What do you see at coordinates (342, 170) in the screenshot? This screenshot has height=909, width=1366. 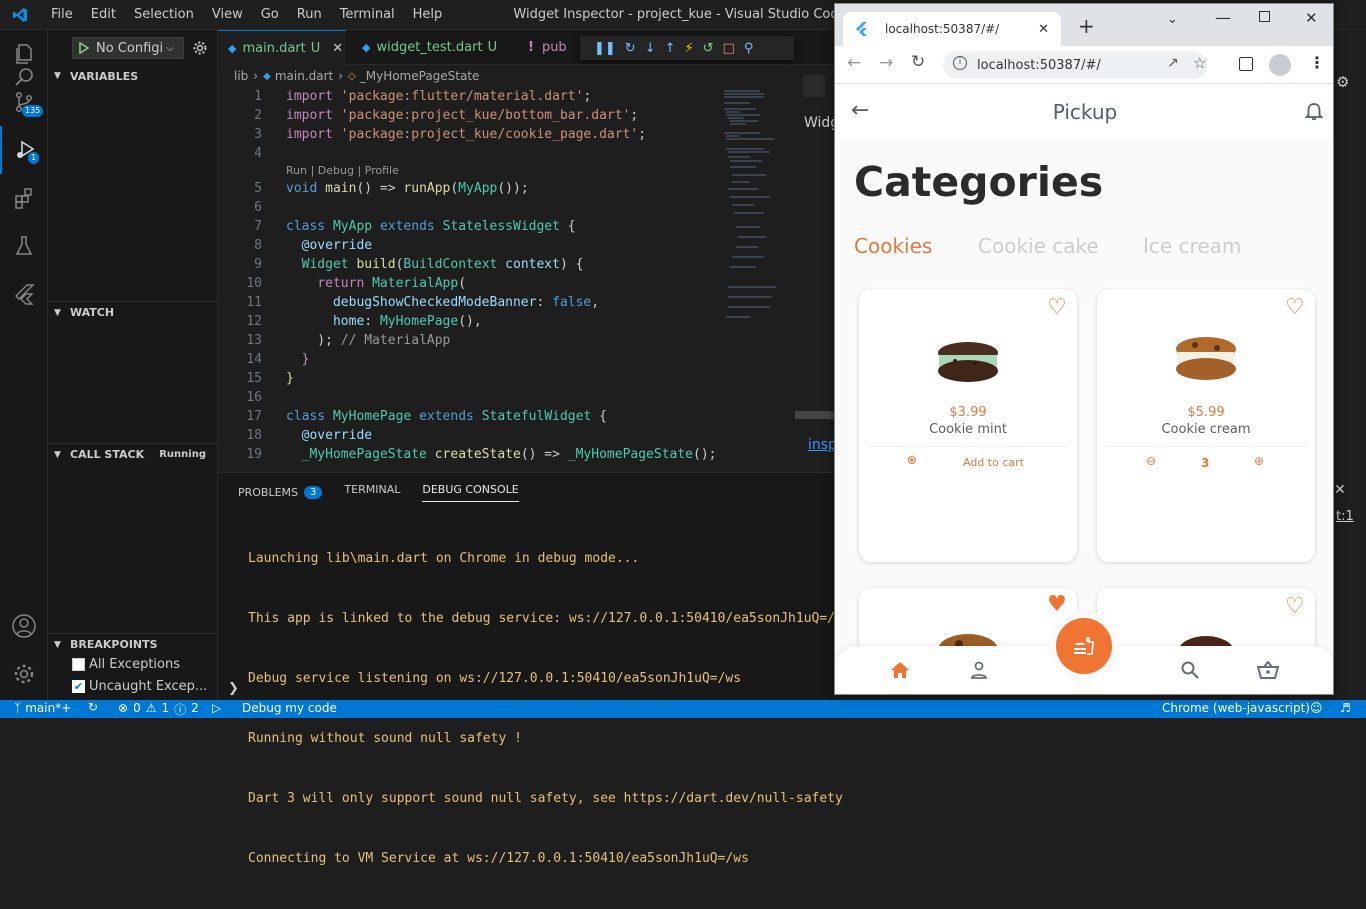 I see `codelens-run-debug: Run | Debug | Profile` at bounding box center [342, 170].